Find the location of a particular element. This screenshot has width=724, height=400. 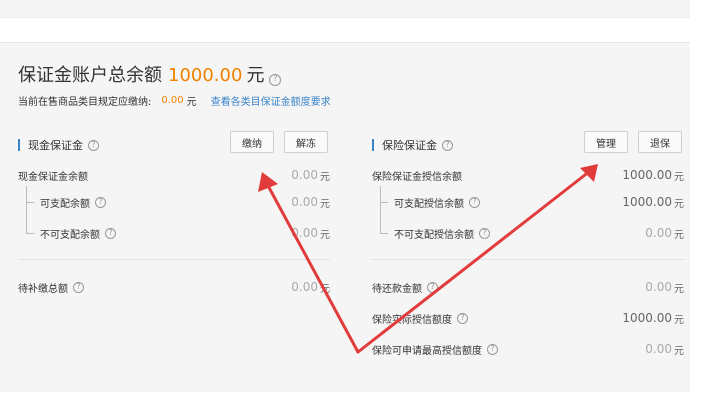

title-text: 保证金账户总余额 is located at coordinates (90, 75).